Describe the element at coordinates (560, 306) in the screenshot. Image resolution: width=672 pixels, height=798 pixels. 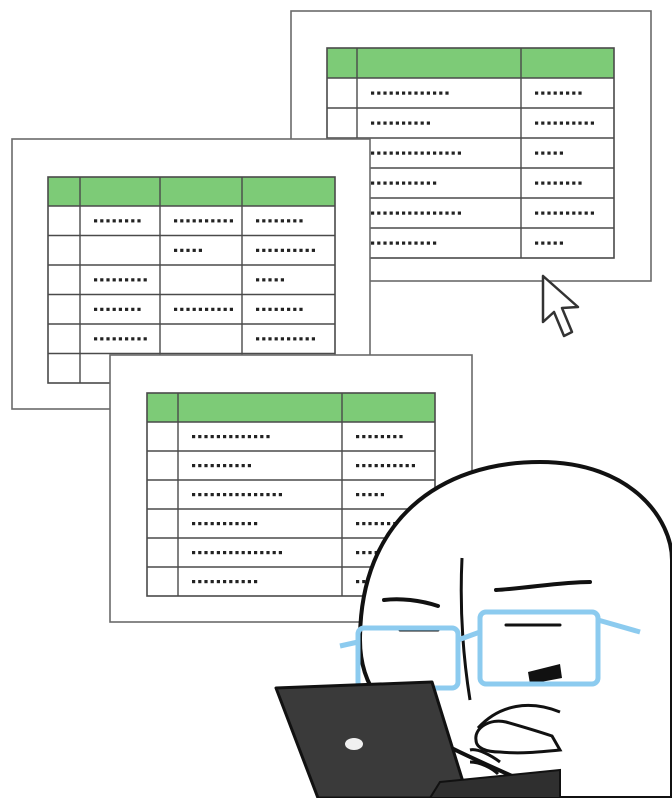
I see `mouse-cursor-icon` at that location.